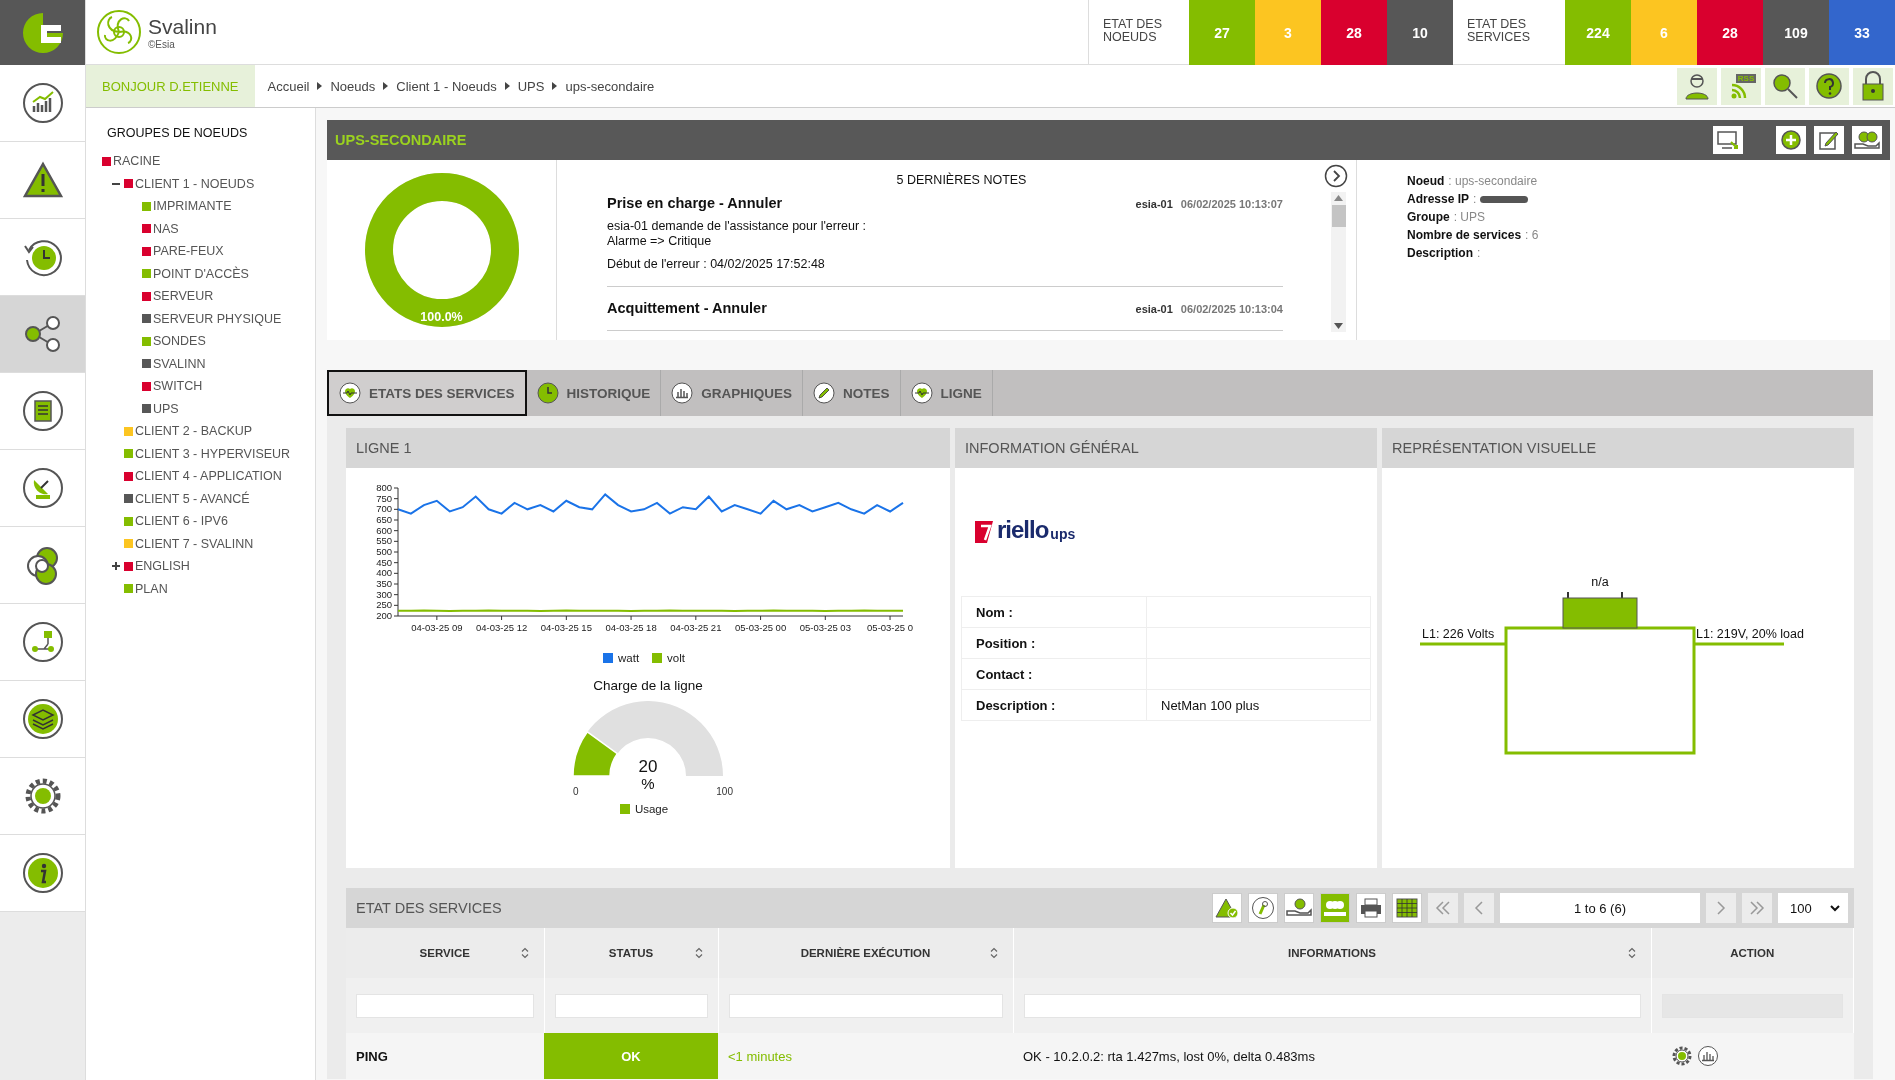 The image size is (1895, 1080). Describe the element at coordinates (648, 685) in the screenshot. I see `gauge-title: Charge de la ligne` at that location.